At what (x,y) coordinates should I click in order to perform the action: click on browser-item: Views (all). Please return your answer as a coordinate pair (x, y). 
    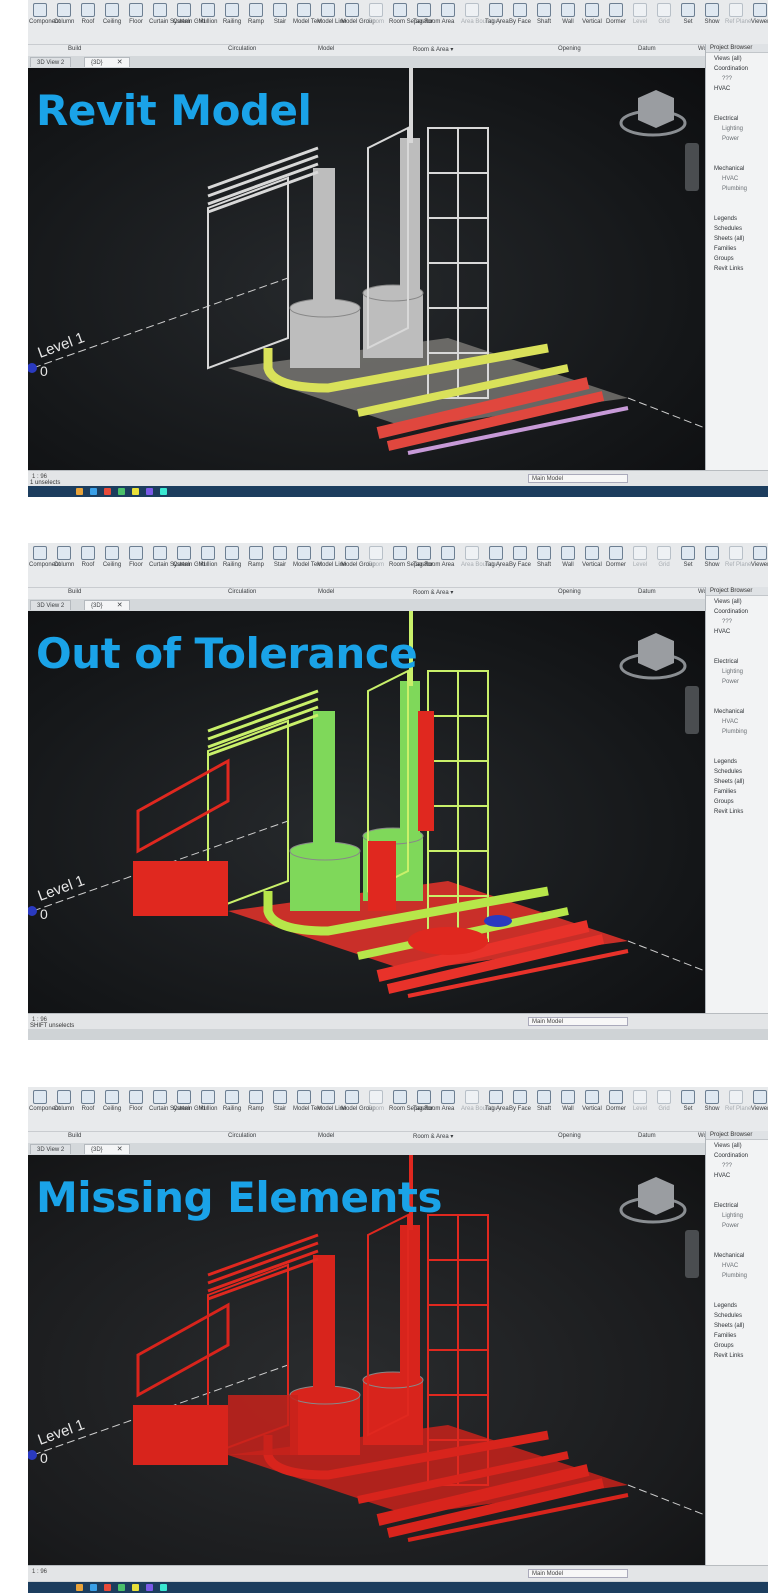
    Looking at the image, I should click on (737, 602).